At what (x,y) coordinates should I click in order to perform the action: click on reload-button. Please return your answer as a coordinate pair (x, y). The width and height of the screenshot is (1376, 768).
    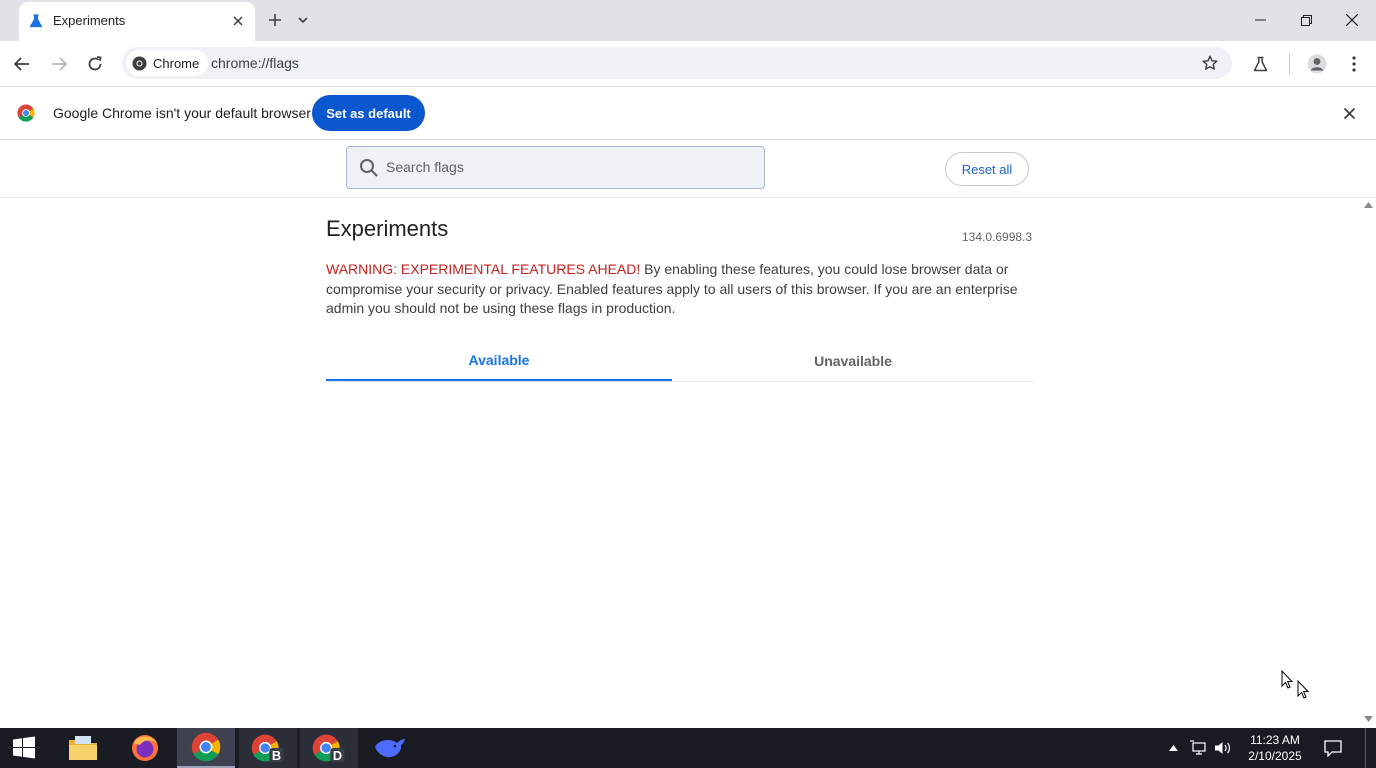
    Looking at the image, I should click on (95, 64).